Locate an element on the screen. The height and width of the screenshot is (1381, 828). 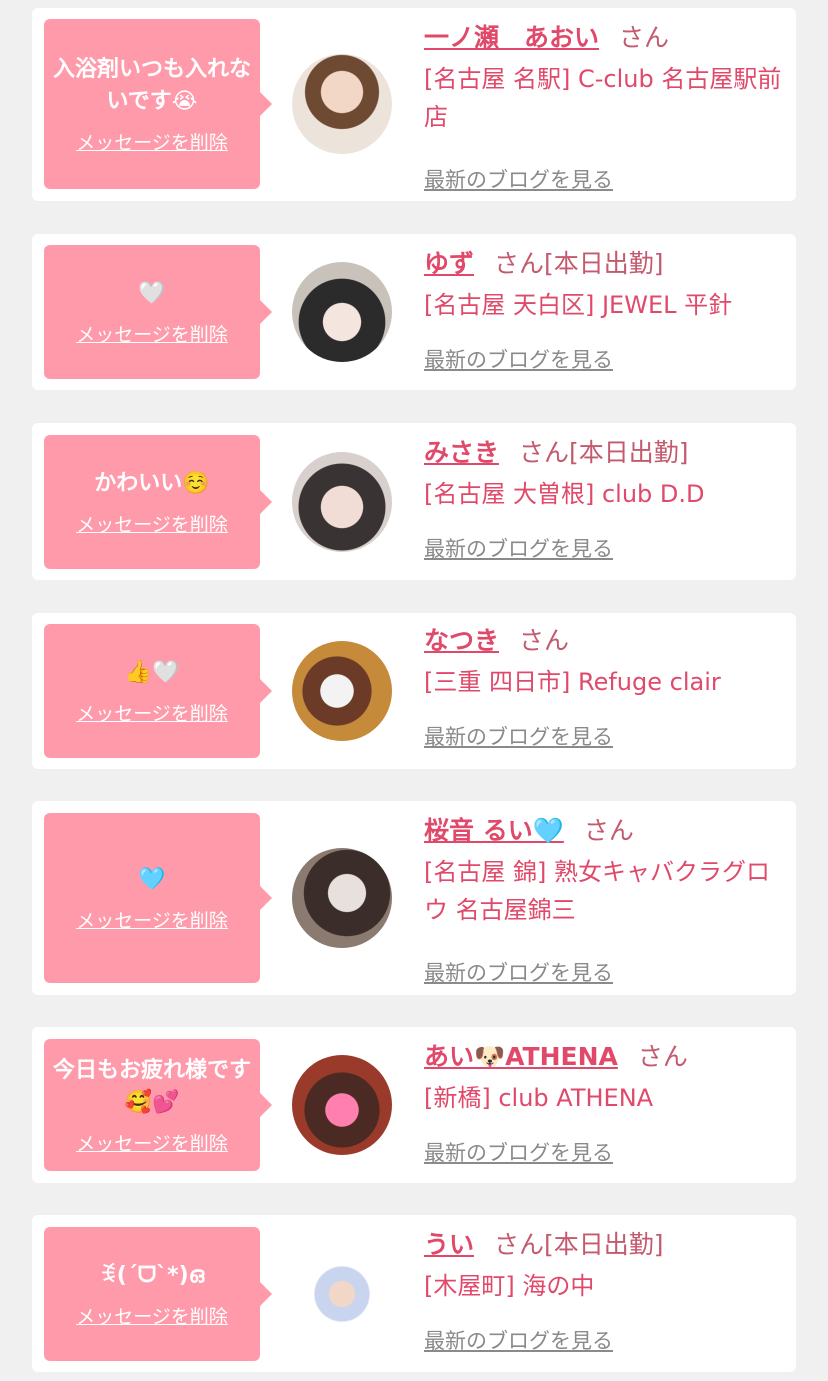
name-line: 一ノ瀬 あおい さん is located at coordinates (604, 38).